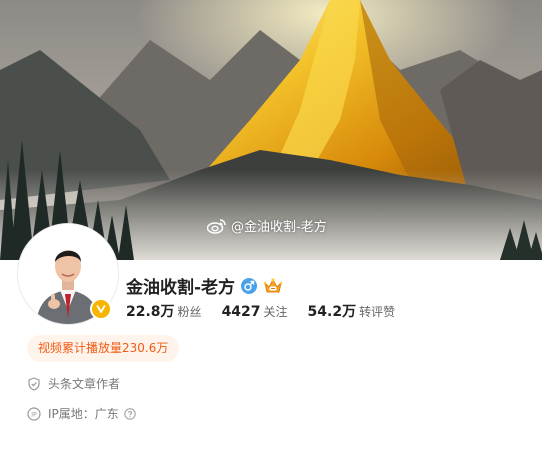 Image resolution: width=542 pixels, height=453 pixels. Describe the element at coordinates (275, 312) in the screenshot. I see `stat-label: 关注` at that location.